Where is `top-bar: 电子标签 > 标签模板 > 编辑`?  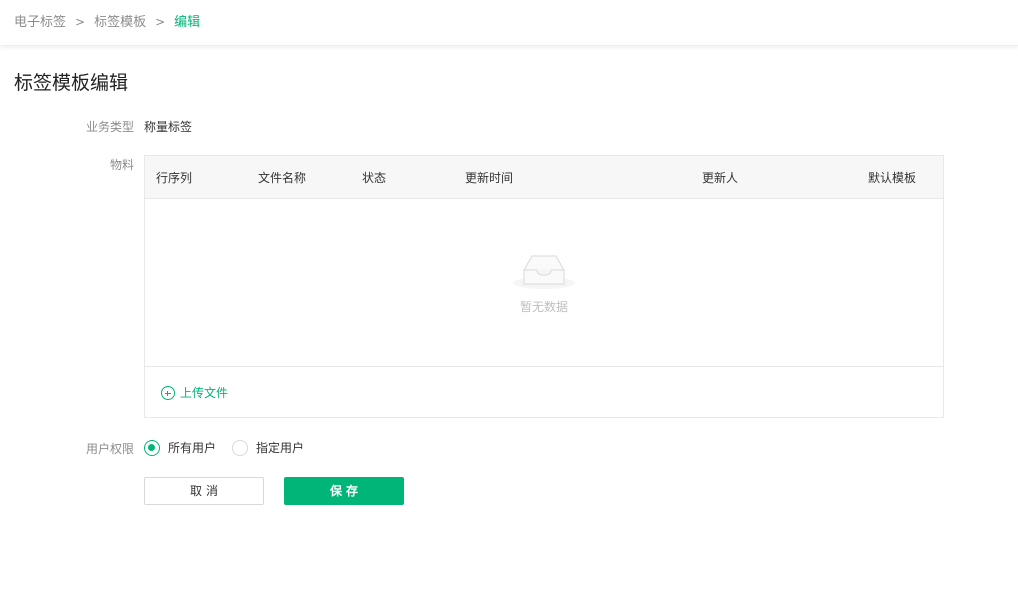
top-bar: 电子标签 > 标签模板 > 编辑 is located at coordinates (509, 23).